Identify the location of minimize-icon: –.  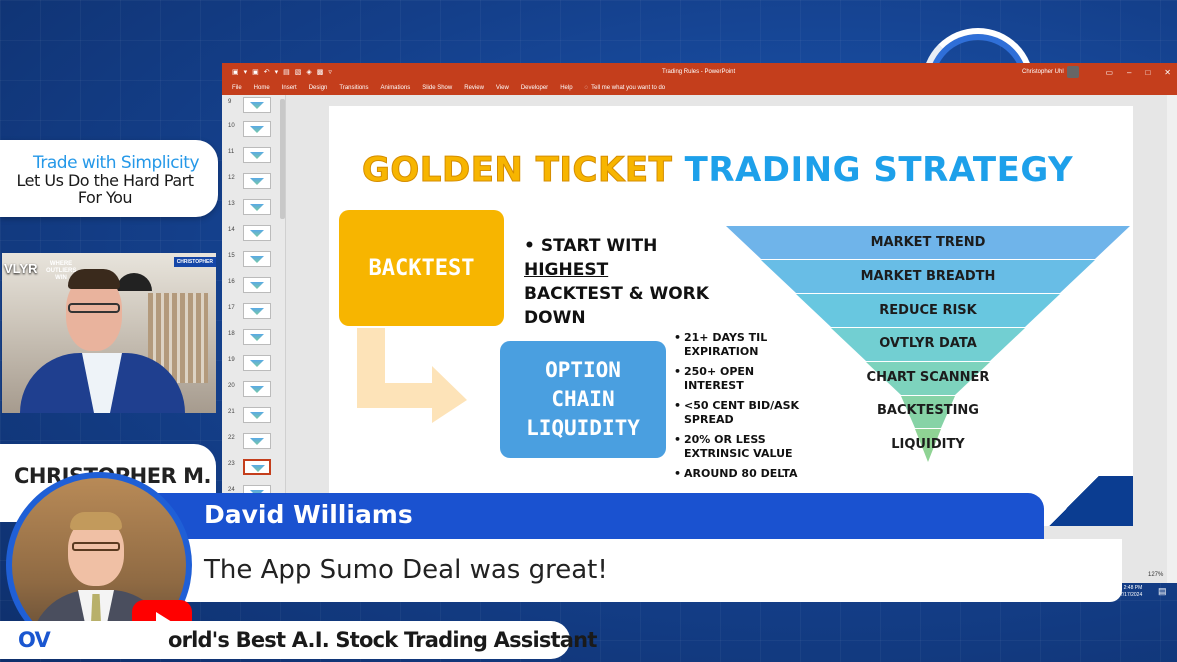
(1129, 72).